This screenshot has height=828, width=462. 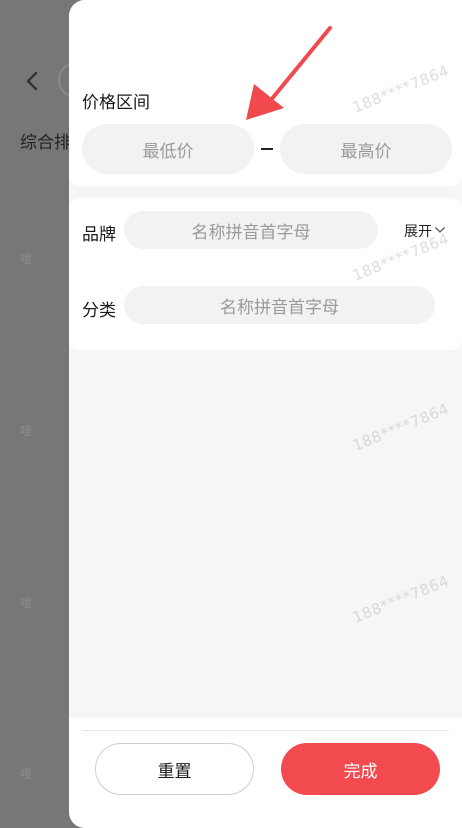 I want to click on background-sort-label: 综合排, so click(x=45, y=143).